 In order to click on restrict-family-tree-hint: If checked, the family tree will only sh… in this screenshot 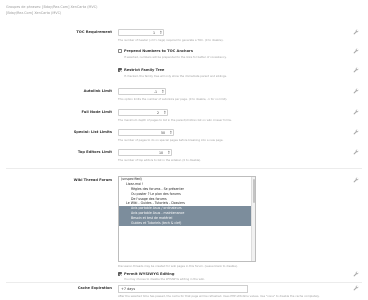, I will do `click(175, 75)`.